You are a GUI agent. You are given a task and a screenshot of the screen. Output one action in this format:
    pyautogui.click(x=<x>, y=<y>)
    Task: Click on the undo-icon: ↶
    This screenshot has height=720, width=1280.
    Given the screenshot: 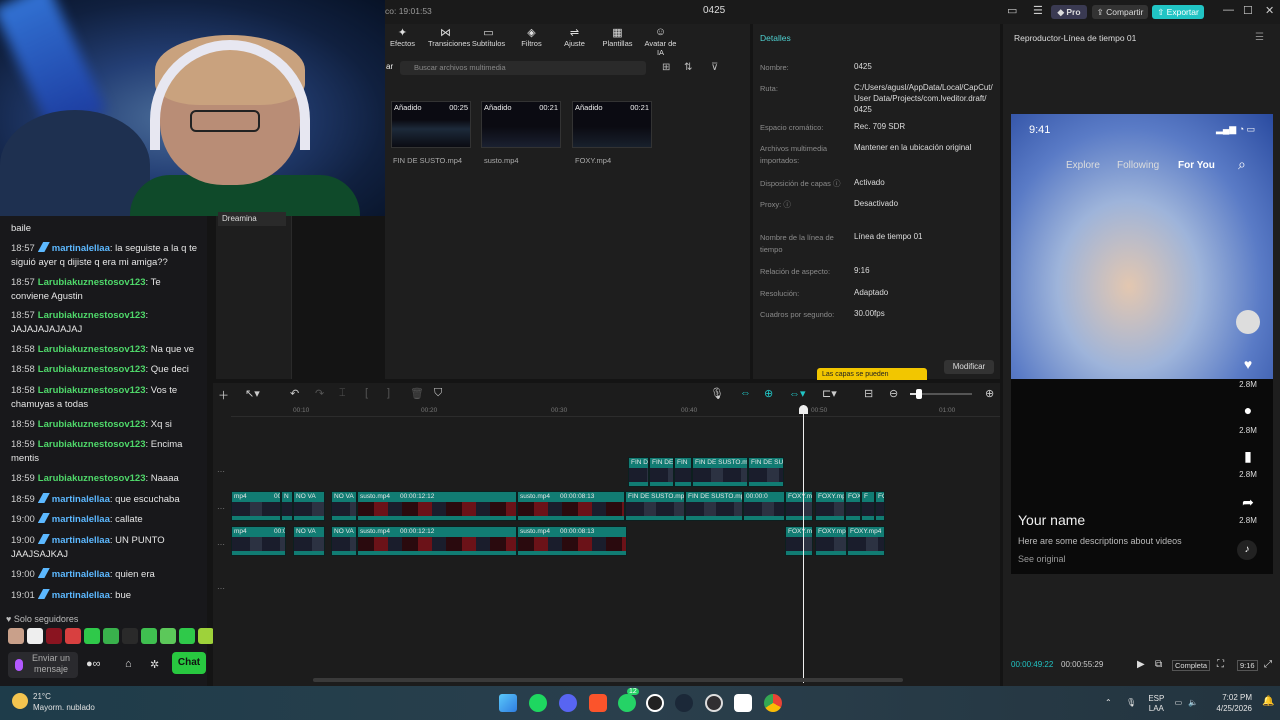 What is the action you would take?
    pyautogui.click(x=294, y=393)
    